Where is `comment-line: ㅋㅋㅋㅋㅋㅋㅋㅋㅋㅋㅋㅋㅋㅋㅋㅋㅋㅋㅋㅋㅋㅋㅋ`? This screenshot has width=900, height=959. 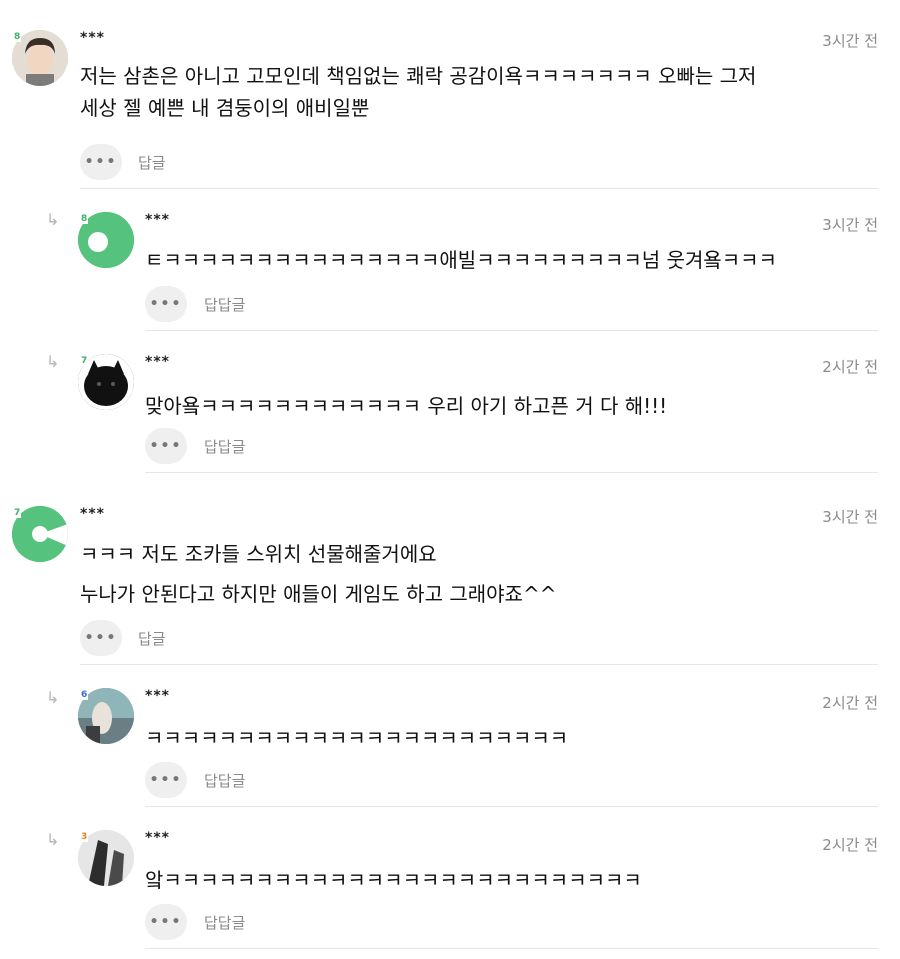
comment-line: ㅋㅋㅋㅋㅋㅋㅋㅋㅋㅋㅋㅋㅋㅋㅋㅋㅋㅋㅋㅋㅋㅋㅋ is located at coordinates (357, 738).